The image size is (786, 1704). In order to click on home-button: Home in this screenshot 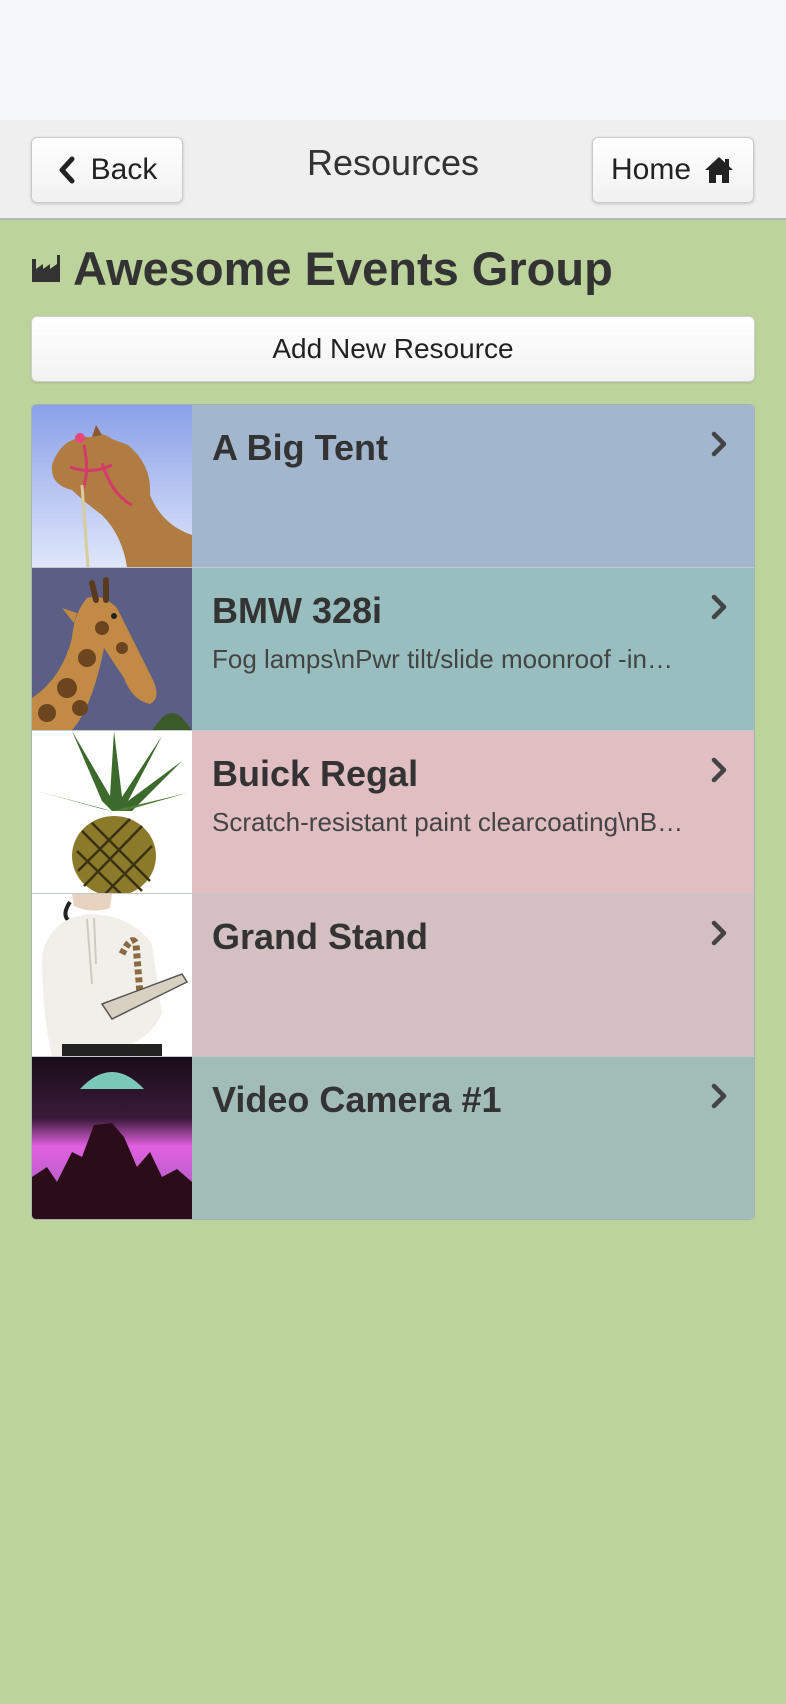, I will do `click(673, 170)`.